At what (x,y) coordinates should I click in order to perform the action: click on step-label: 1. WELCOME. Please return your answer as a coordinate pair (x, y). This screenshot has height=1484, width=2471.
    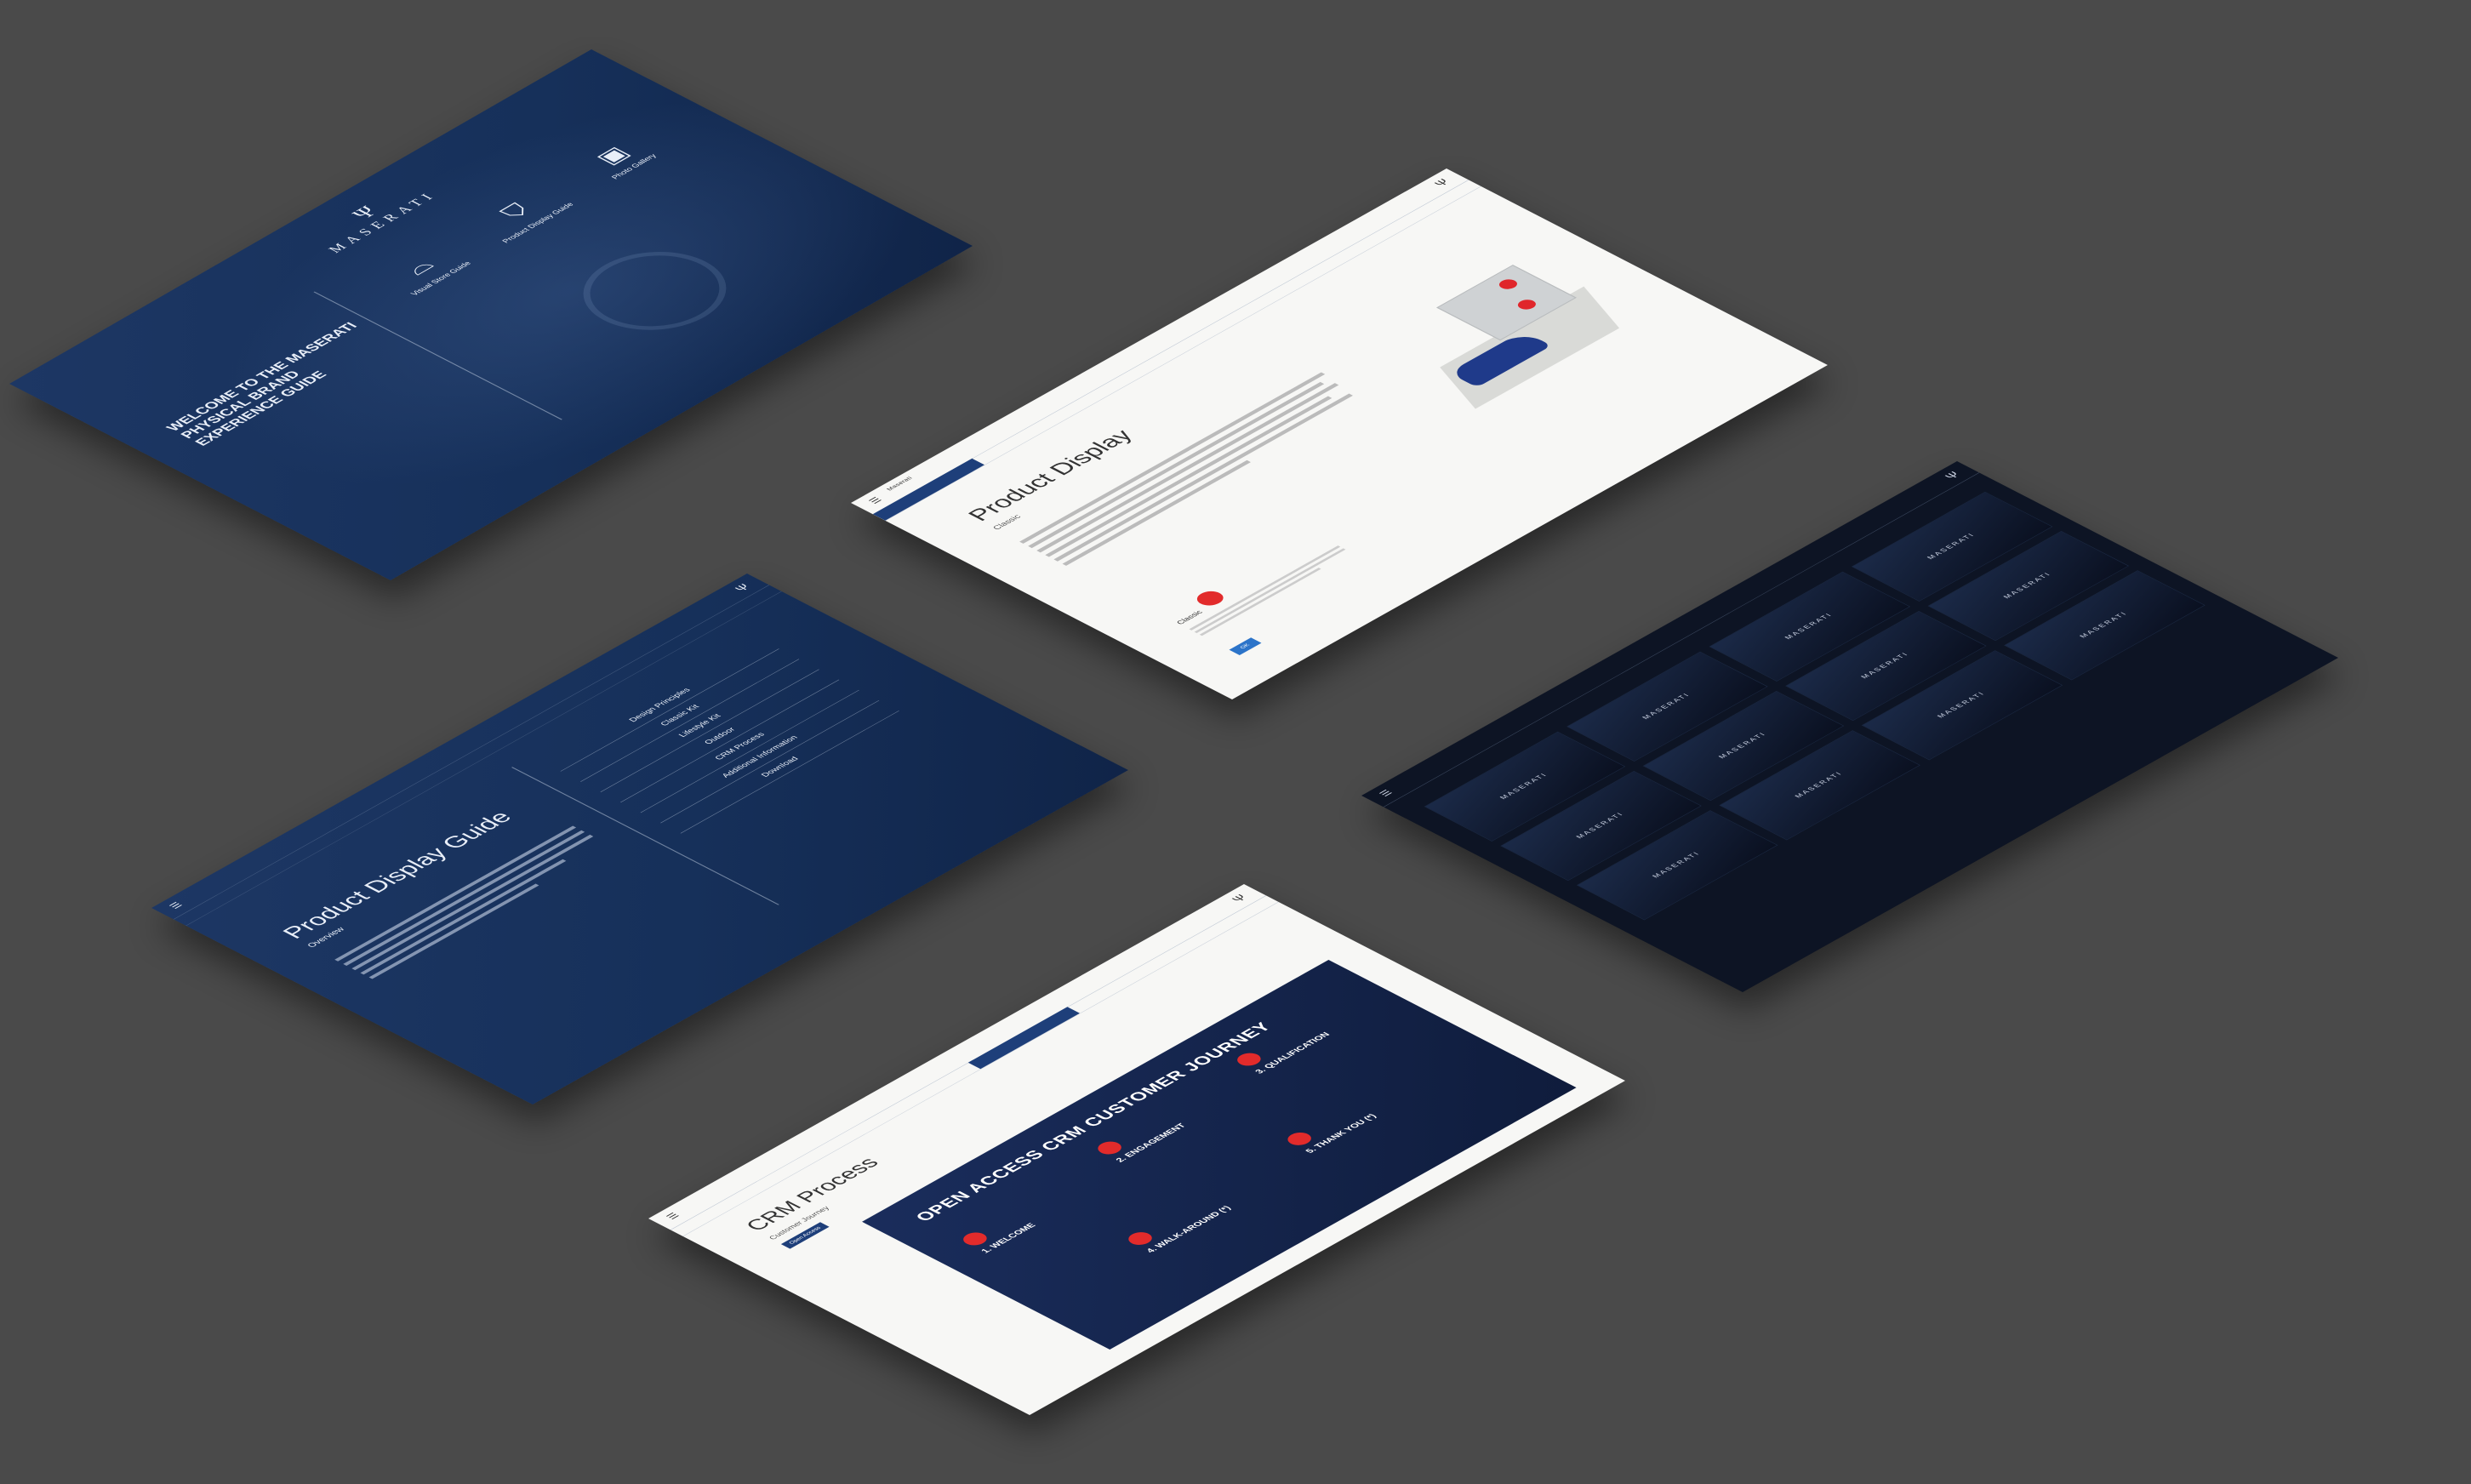
    Looking at the image, I should click on (1008, 1238).